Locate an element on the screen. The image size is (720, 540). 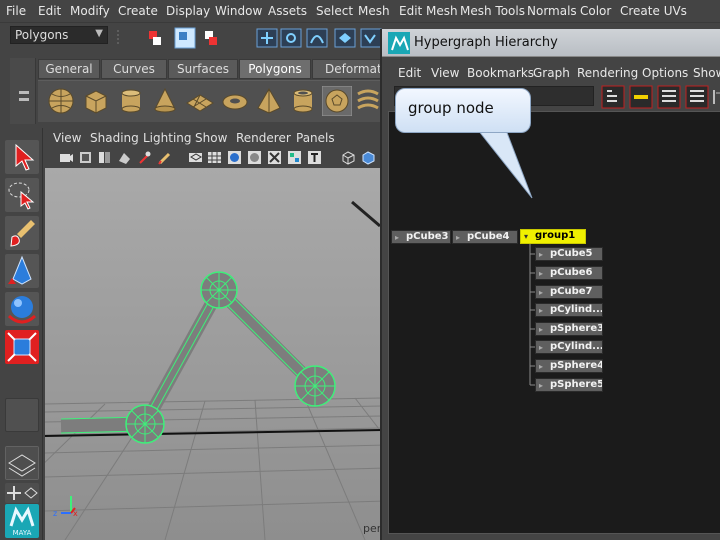
snap-plane-icon is located at coordinates (345, 38).